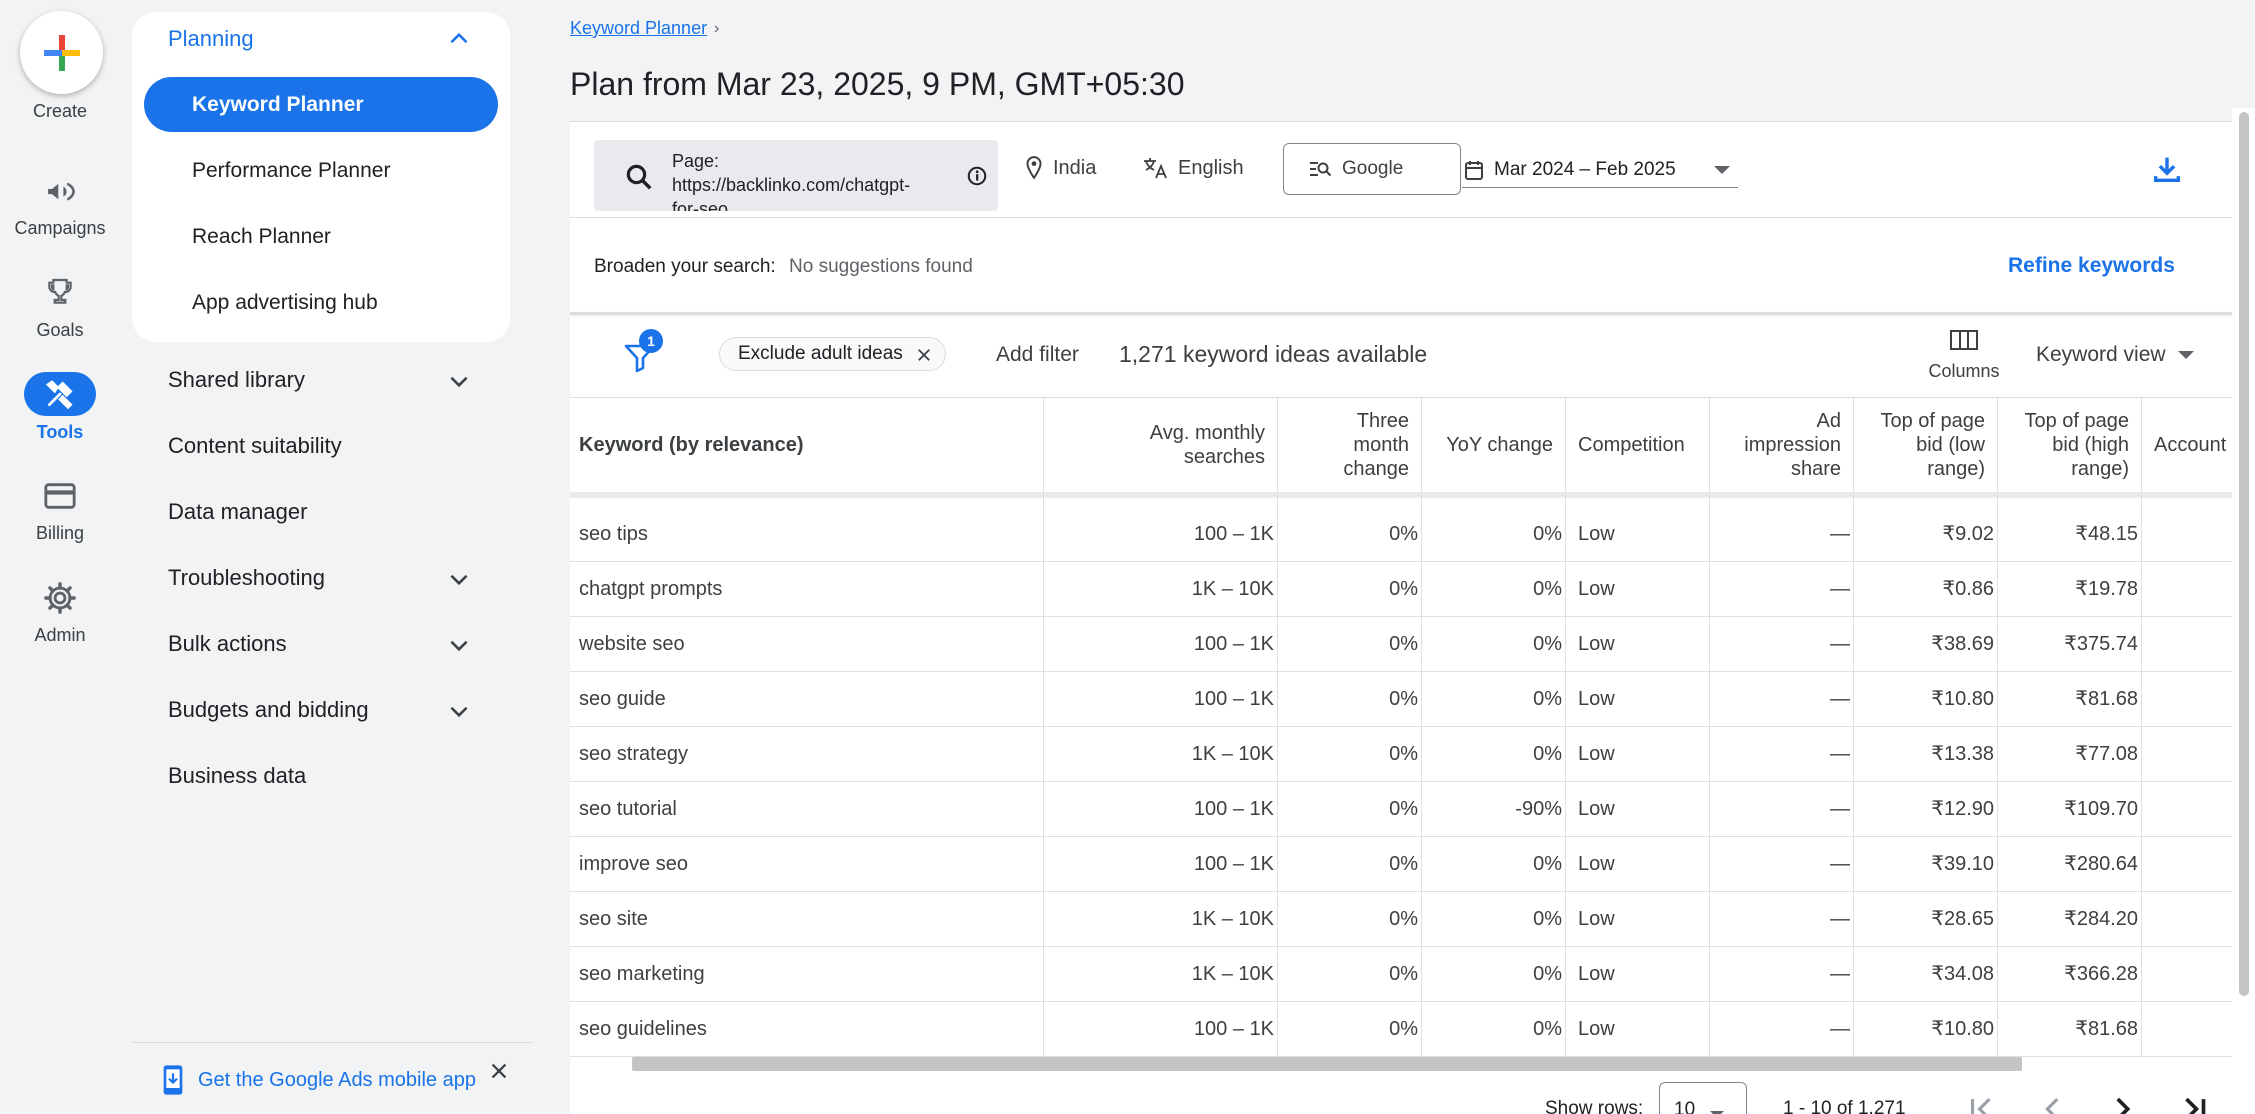 The width and height of the screenshot is (2255, 1114). I want to click on th-yoy-change: YoY change, so click(1493, 445).